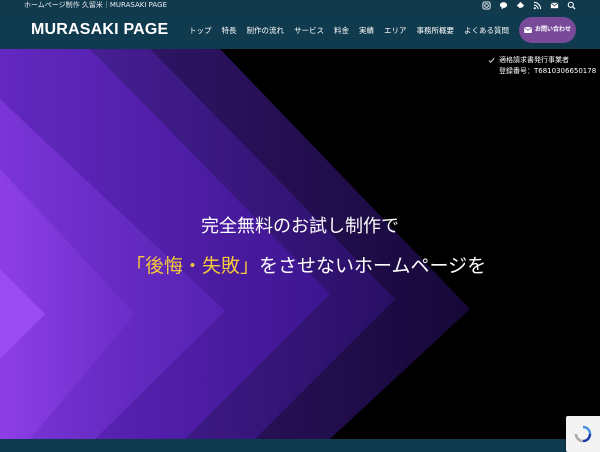 This screenshot has height=452, width=600. What do you see at coordinates (193, 266) in the screenshot?
I see `hero-headline-highlight: 「後悔・失敗」` at bounding box center [193, 266].